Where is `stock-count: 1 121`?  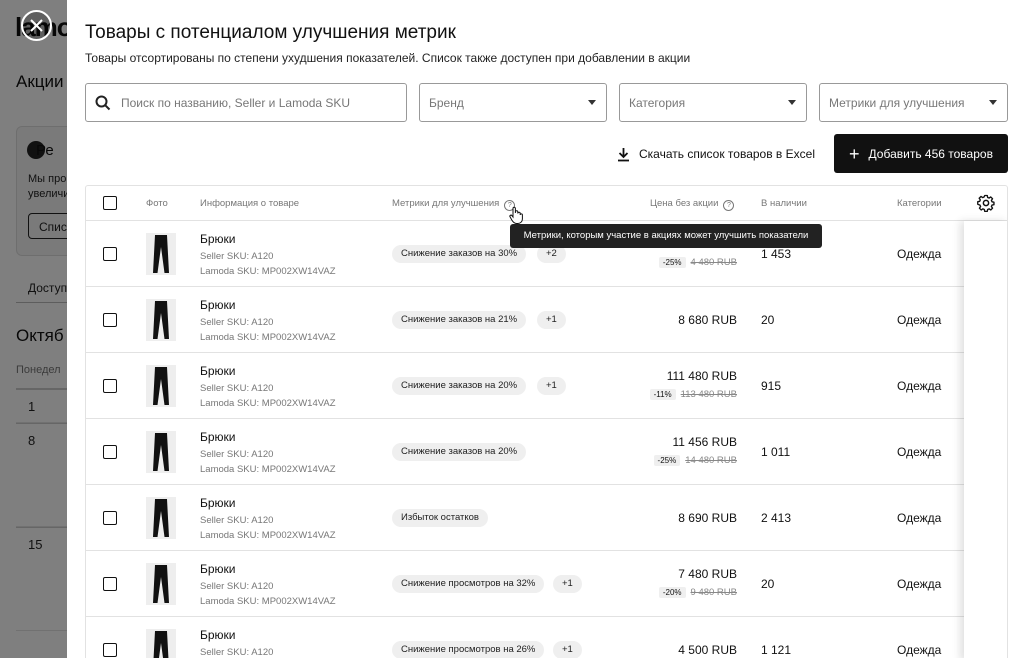
stock-count: 1 121 is located at coordinates (776, 650).